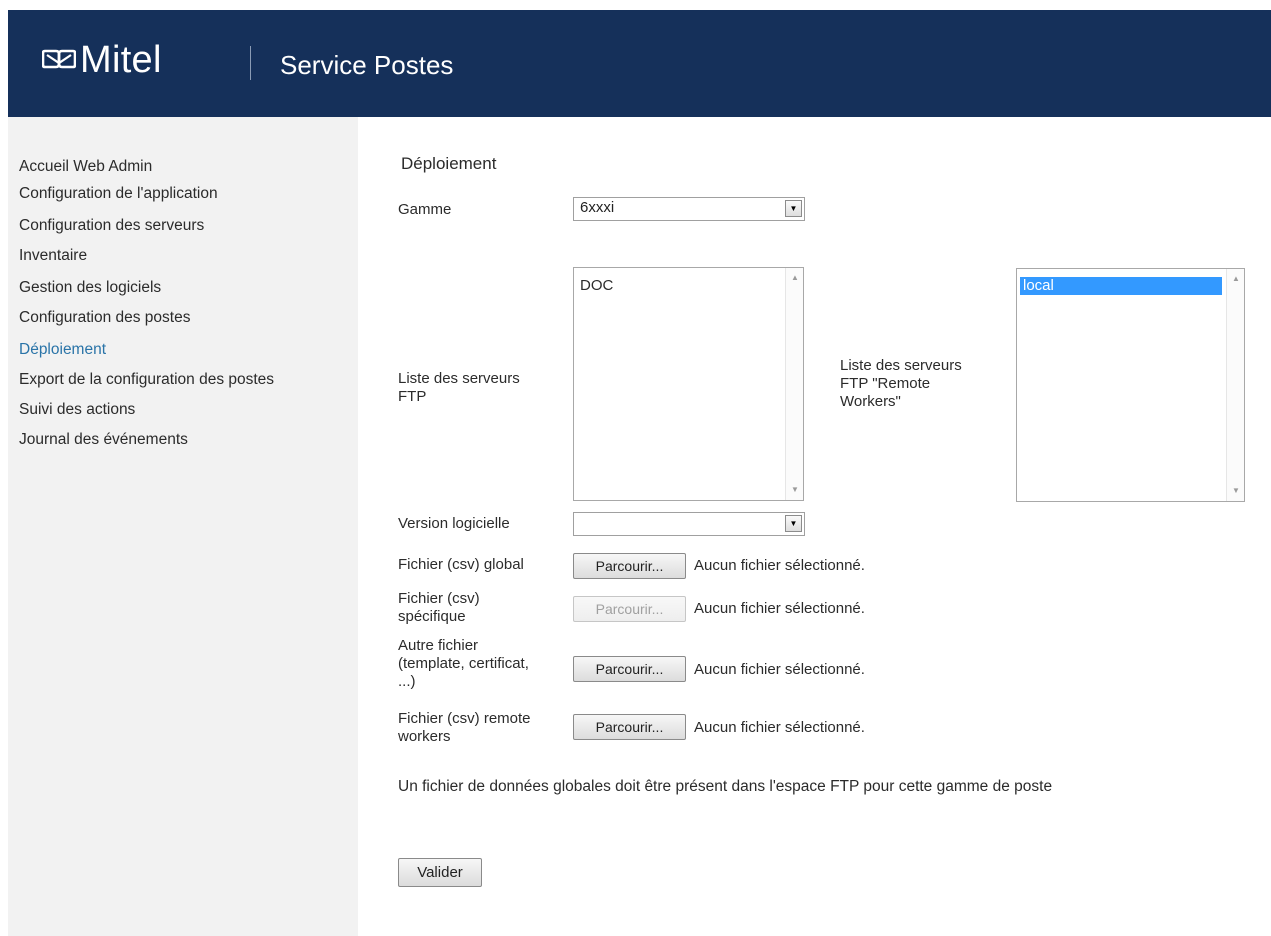 The image size is (1271, 936). I want to click on gamme-value: 6xxxi, so click(597, 207).